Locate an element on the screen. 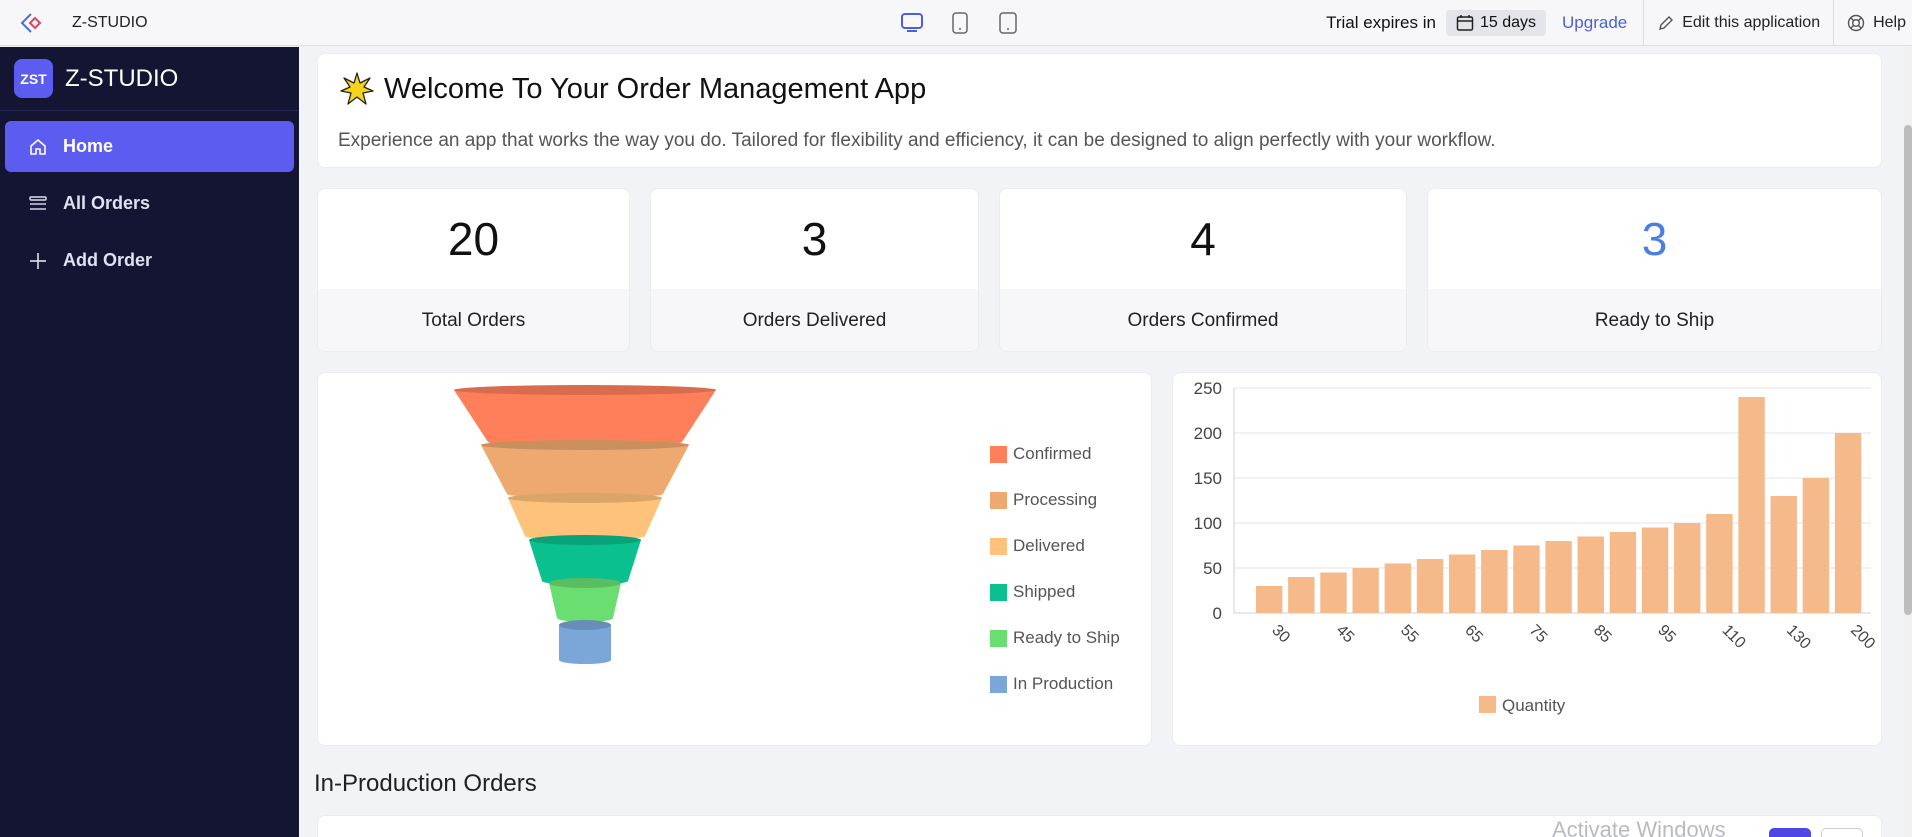 The image size is (1912, 837). page-scrollbar is located at coordinates (1908, 442).